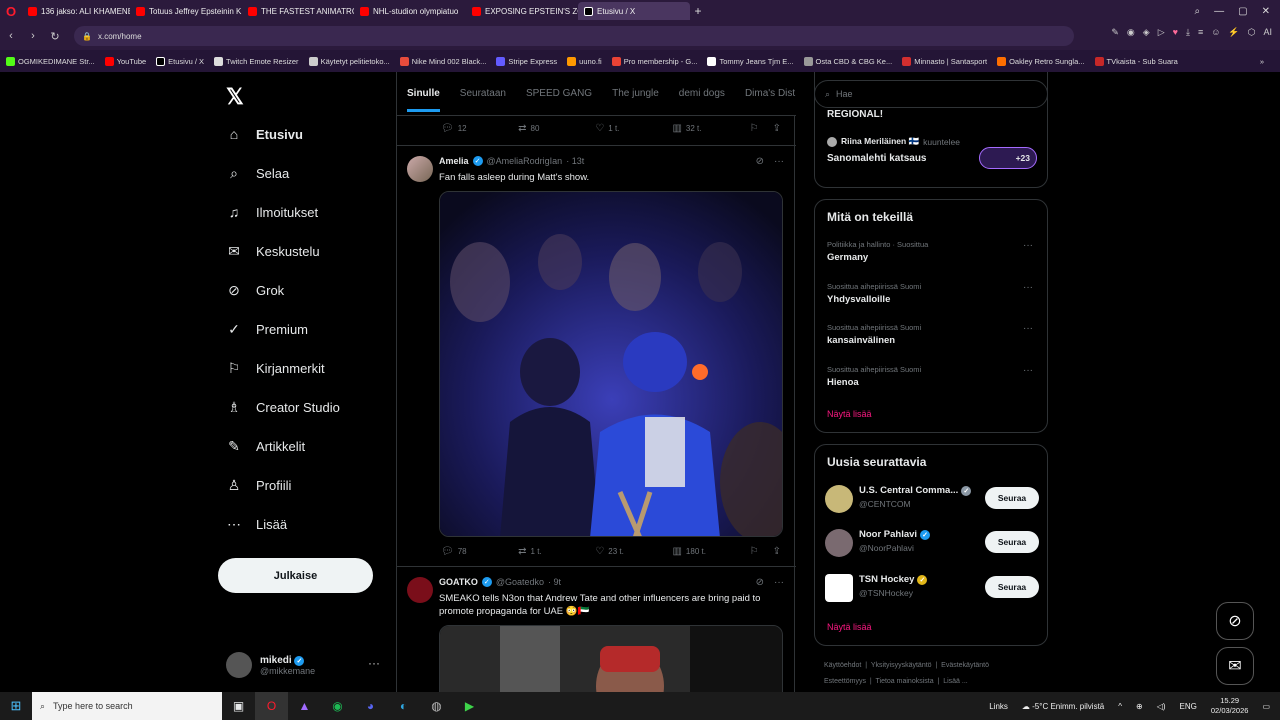 Image resolution: width=1280 pixels, height=720 pixels. What do you see at coordinates (698, 11) in the screenshot?
I see `new-tab-button: +` at bounding box center [698, 11].